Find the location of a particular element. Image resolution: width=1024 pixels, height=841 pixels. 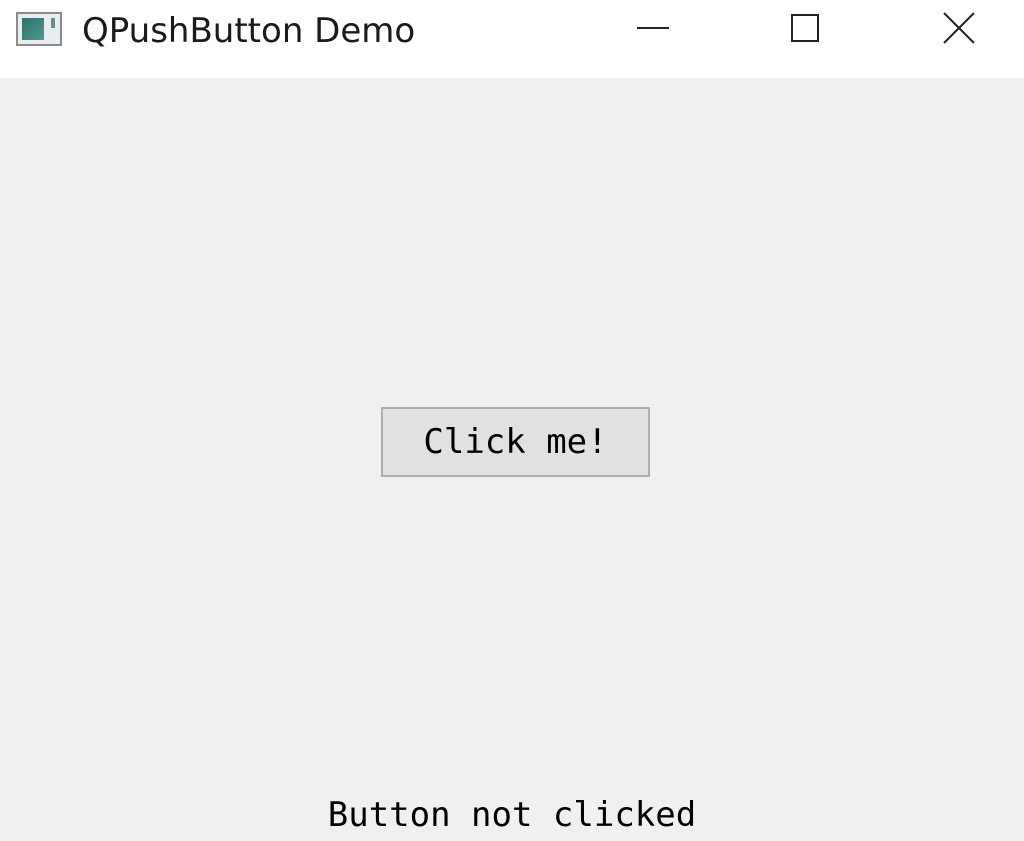

window-title: QPushButton Demo is located at coordinates (249, 31).